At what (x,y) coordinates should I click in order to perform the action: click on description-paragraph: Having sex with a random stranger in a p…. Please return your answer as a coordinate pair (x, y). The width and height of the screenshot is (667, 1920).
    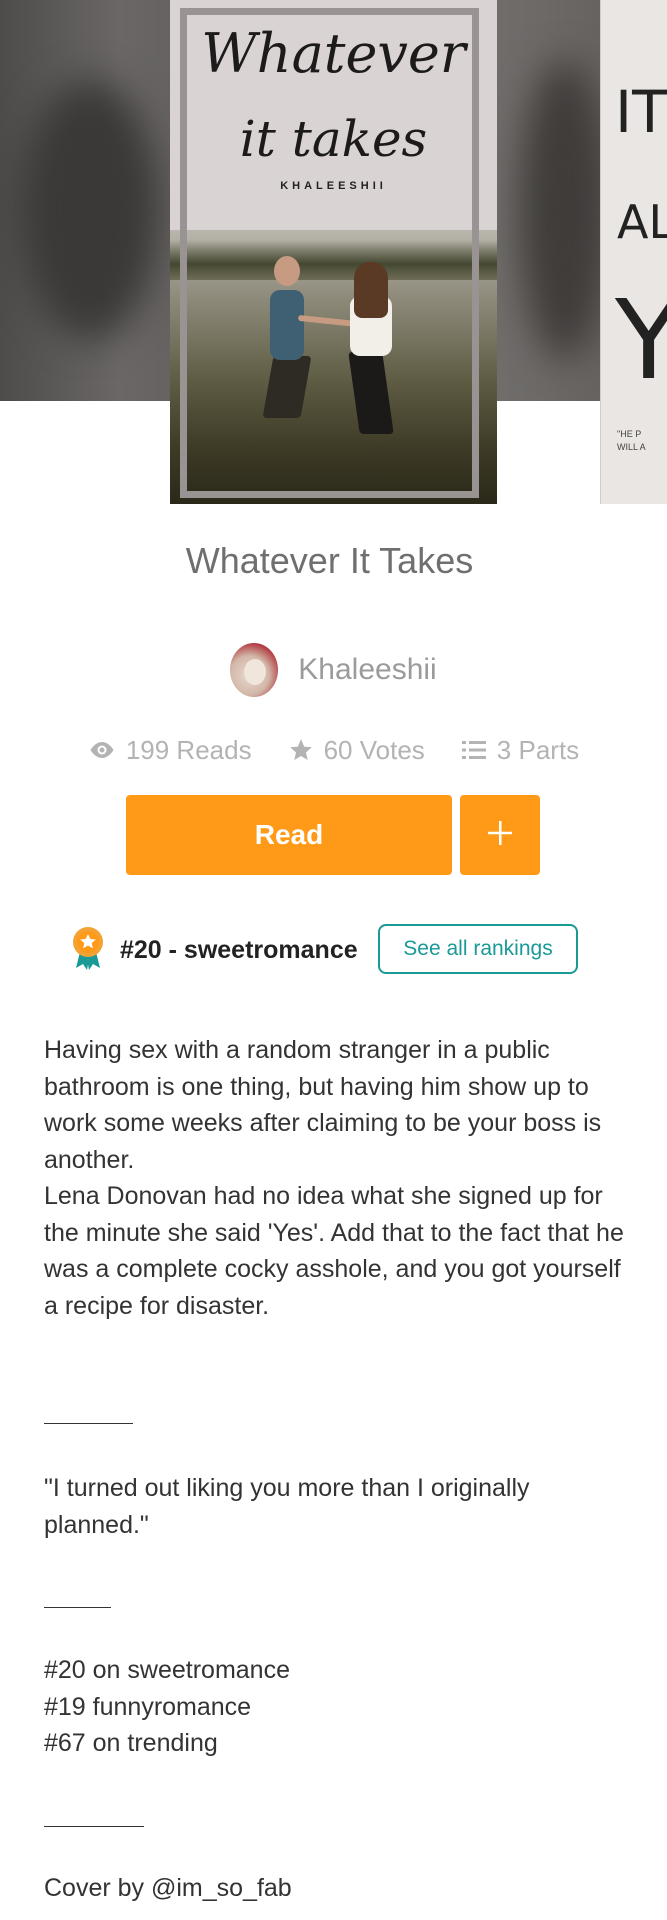
    Looking at the image, I should click on (323, 1105).